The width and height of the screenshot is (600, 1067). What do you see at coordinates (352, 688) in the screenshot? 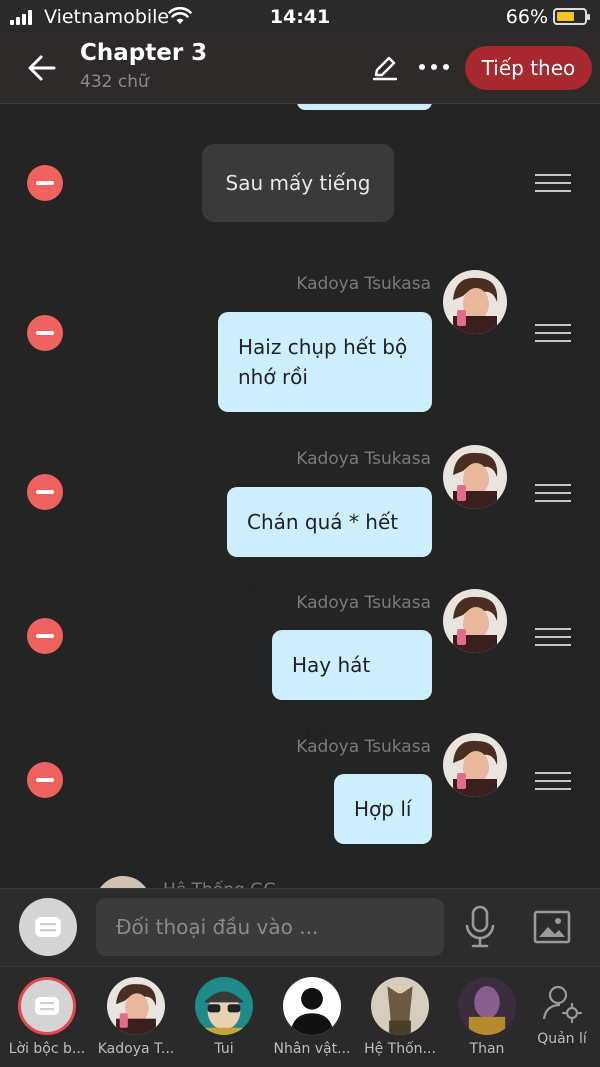
I see `message-bubble: Hay hát nhể` at bounding box center [352, 688].